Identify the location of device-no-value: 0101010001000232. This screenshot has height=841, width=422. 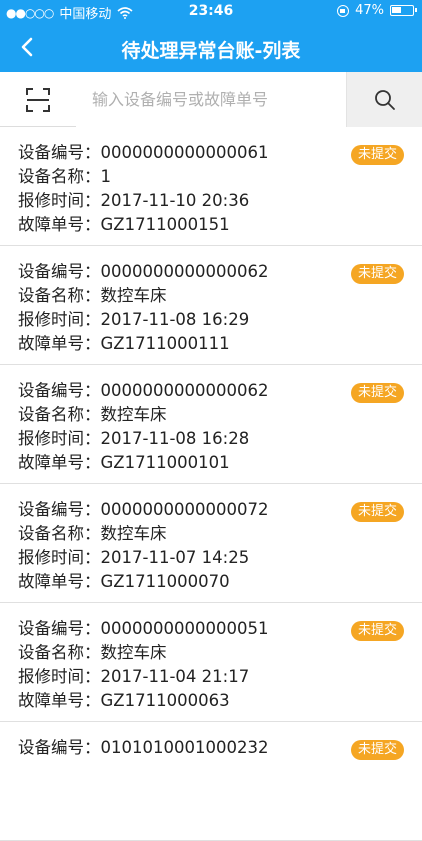
(184, 747).